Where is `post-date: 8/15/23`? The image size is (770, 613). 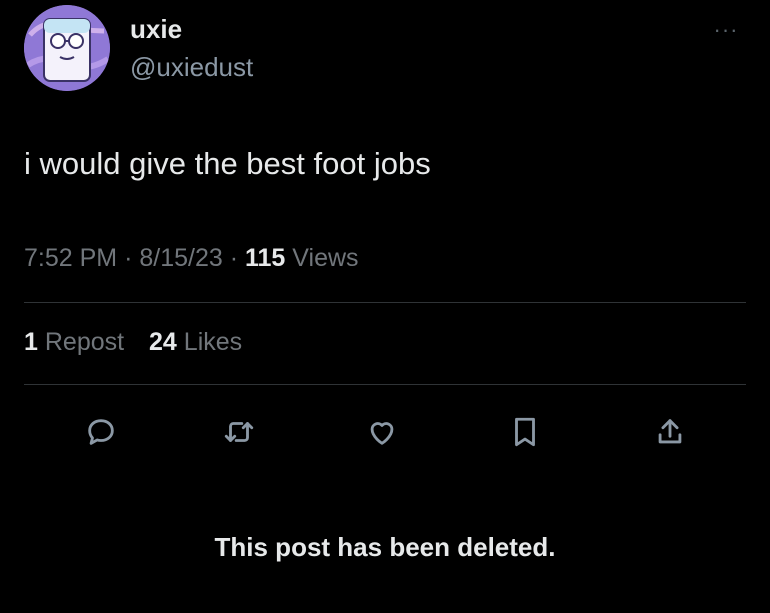 post-date: 8/15/23 is located at coordinates (180, 258).